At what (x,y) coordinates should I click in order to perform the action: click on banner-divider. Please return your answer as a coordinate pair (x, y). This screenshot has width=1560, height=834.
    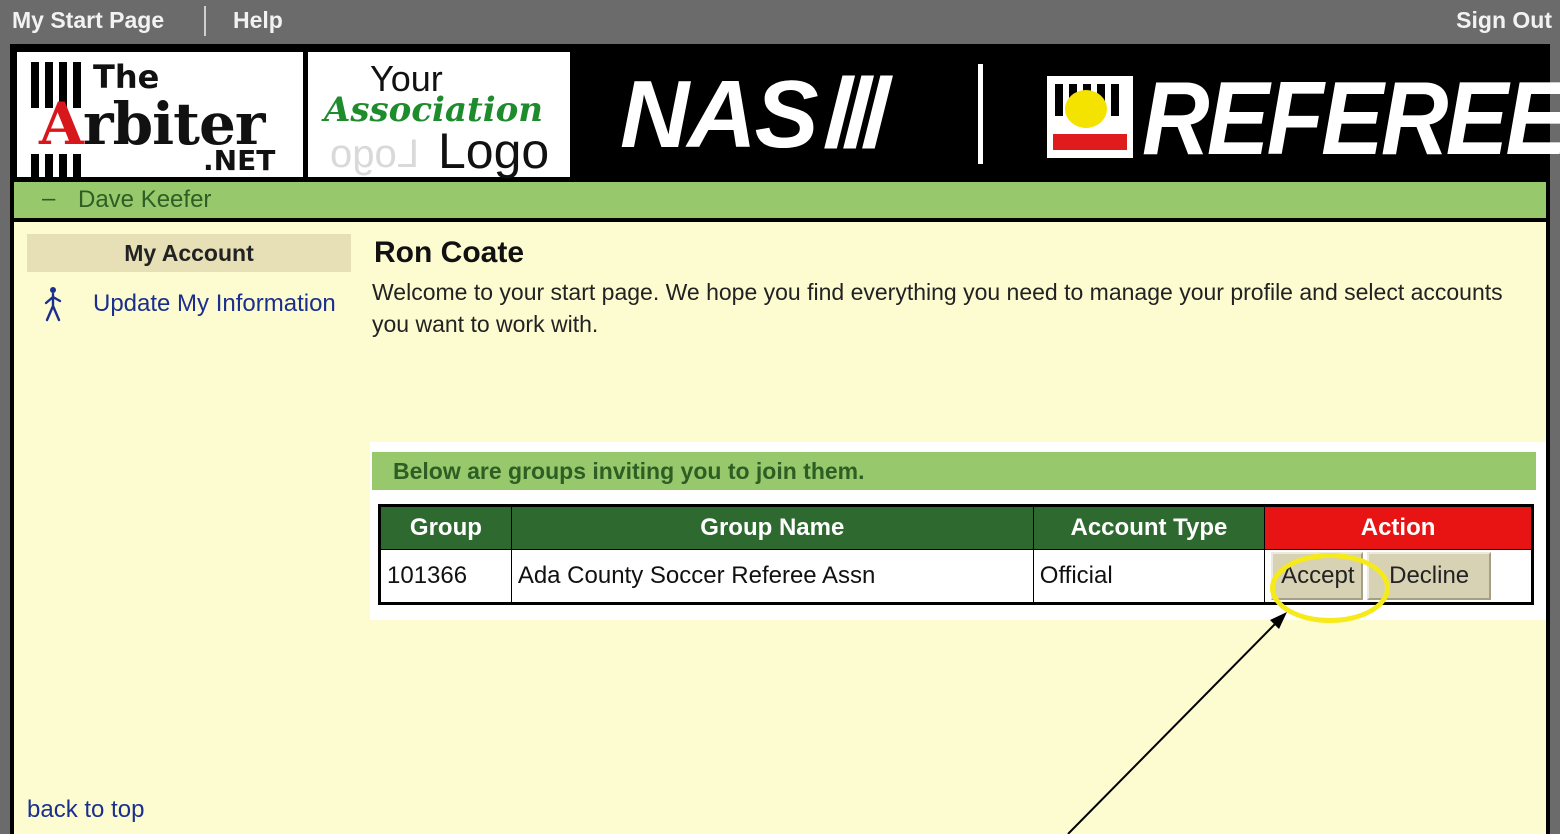
    Looking at the image, I should click on (980, 114).